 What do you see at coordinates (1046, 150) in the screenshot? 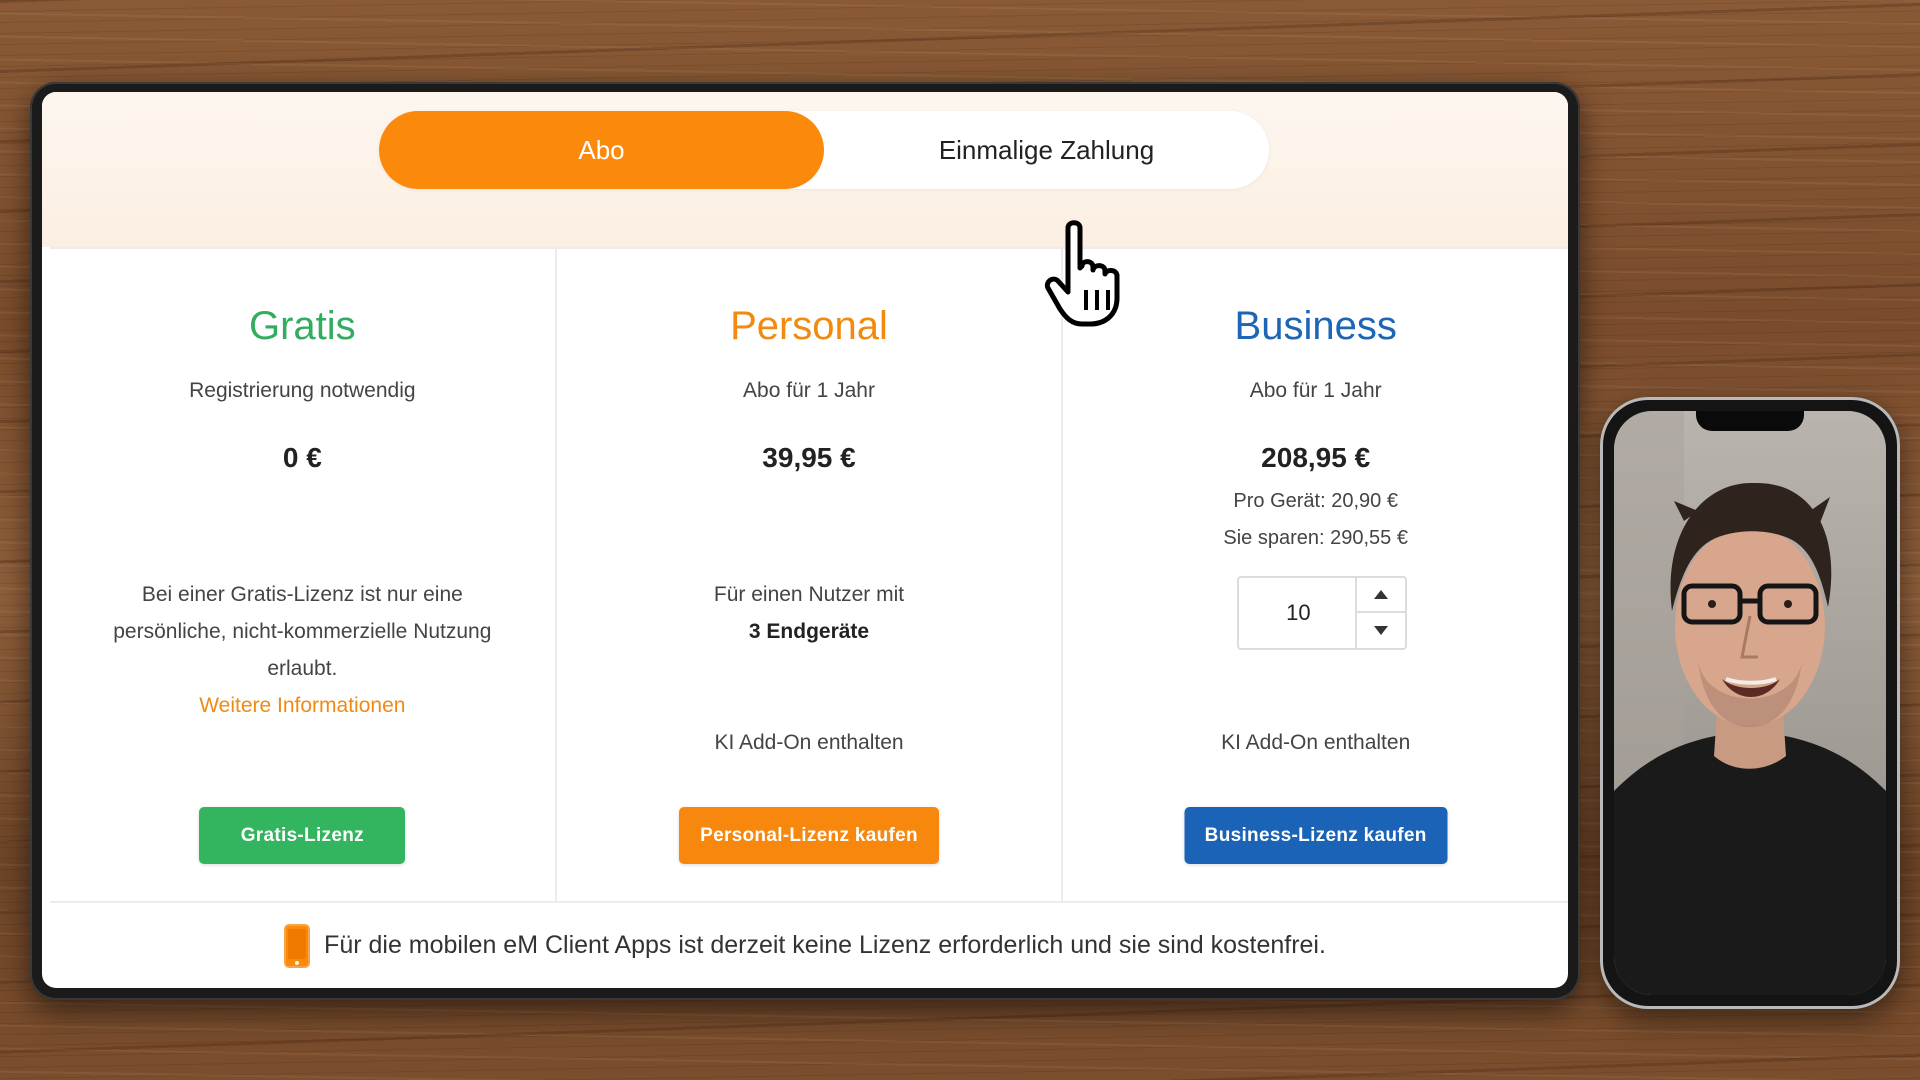
I see `toggle-one-time-payment: Einmalige Zahlung` at bounding box center [1046, 150].